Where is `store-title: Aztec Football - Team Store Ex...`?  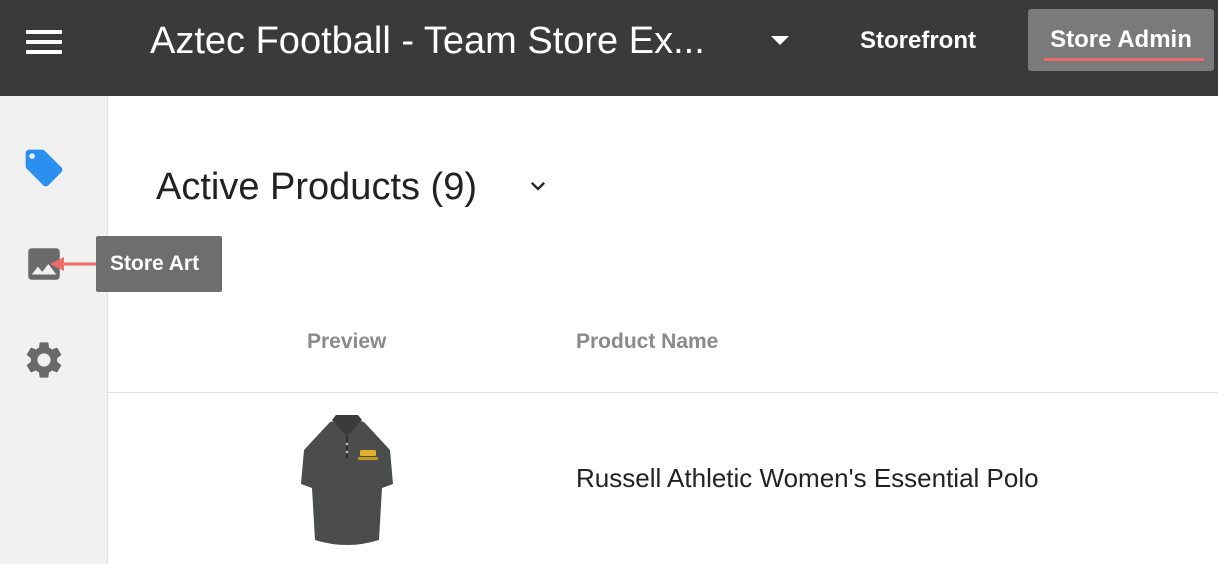
store-title: Aztec Football - Team Store Ex... is located at coordinates (427, 41).